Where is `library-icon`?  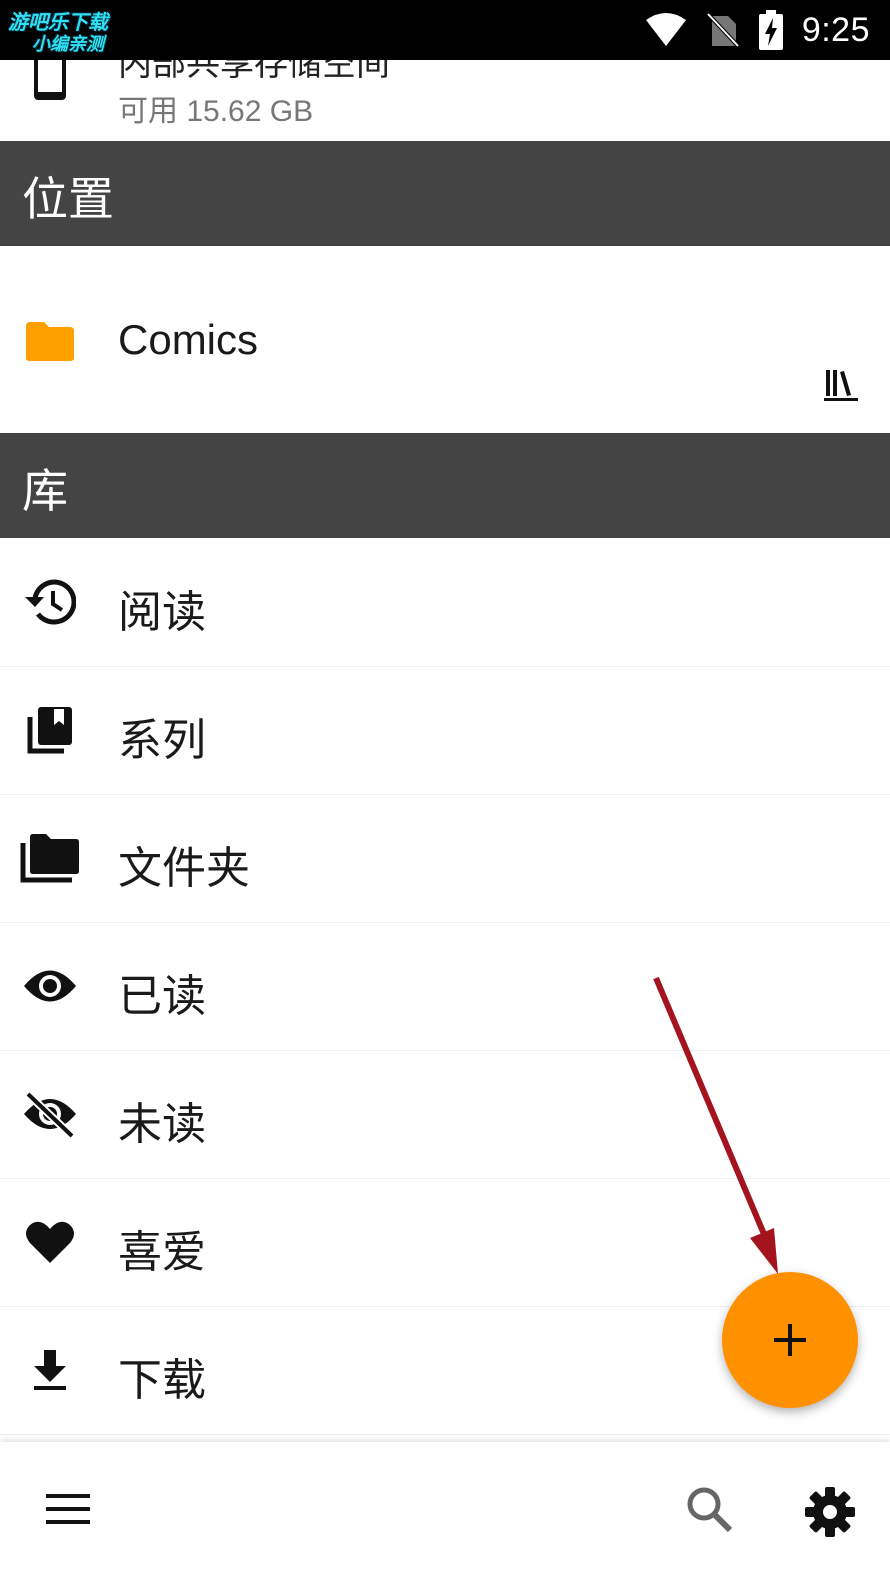
library-icon is located at coordinates (841, 385).